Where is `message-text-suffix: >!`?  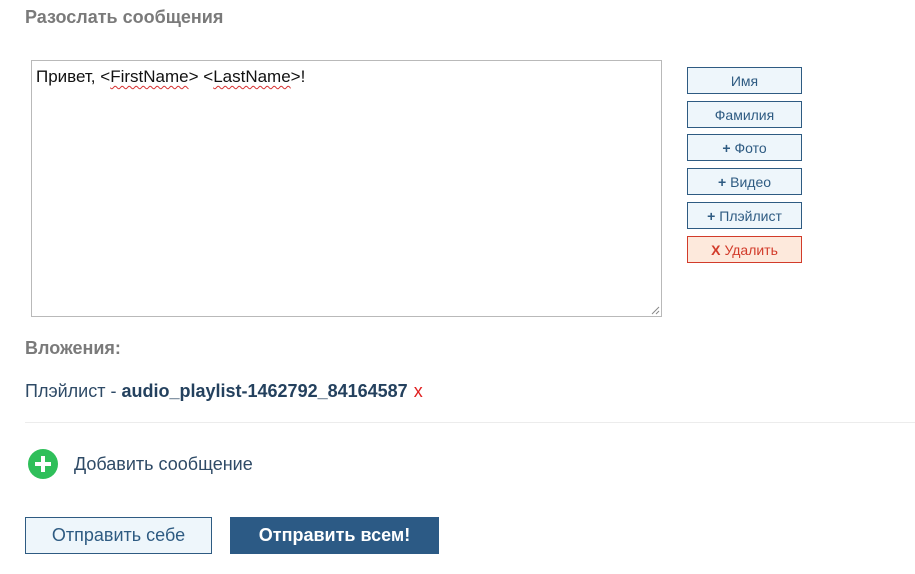
message-text-suffix: >! is located at coordinates (298, 76).